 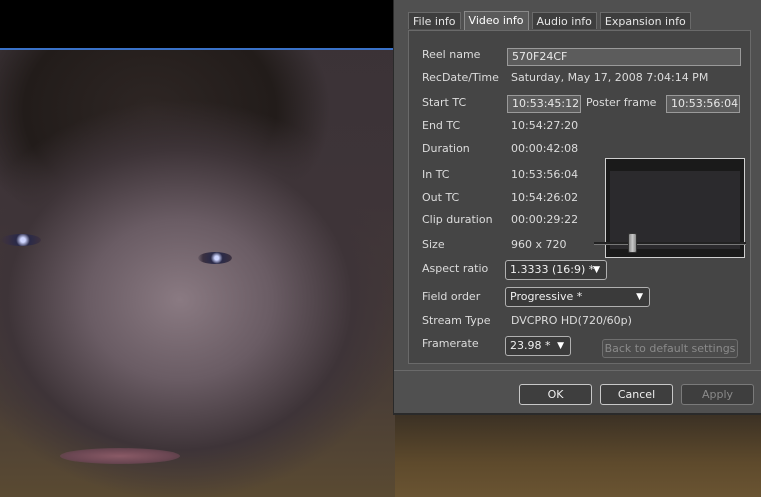 I want to click on in-tc-value: 10:53:56:04, so click(x=545, y=174).